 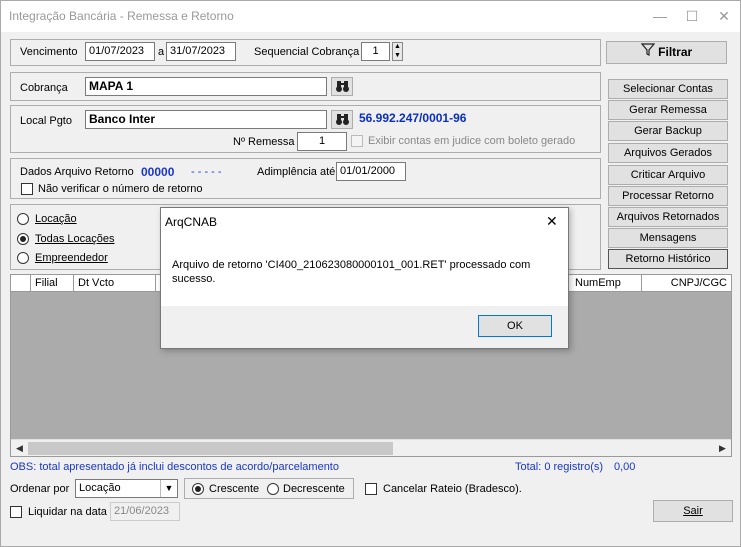 What do you see at coordinates (16, 512) in the screenshot?
I see `liquidar-checkbox` at bounding box center [16, 512].